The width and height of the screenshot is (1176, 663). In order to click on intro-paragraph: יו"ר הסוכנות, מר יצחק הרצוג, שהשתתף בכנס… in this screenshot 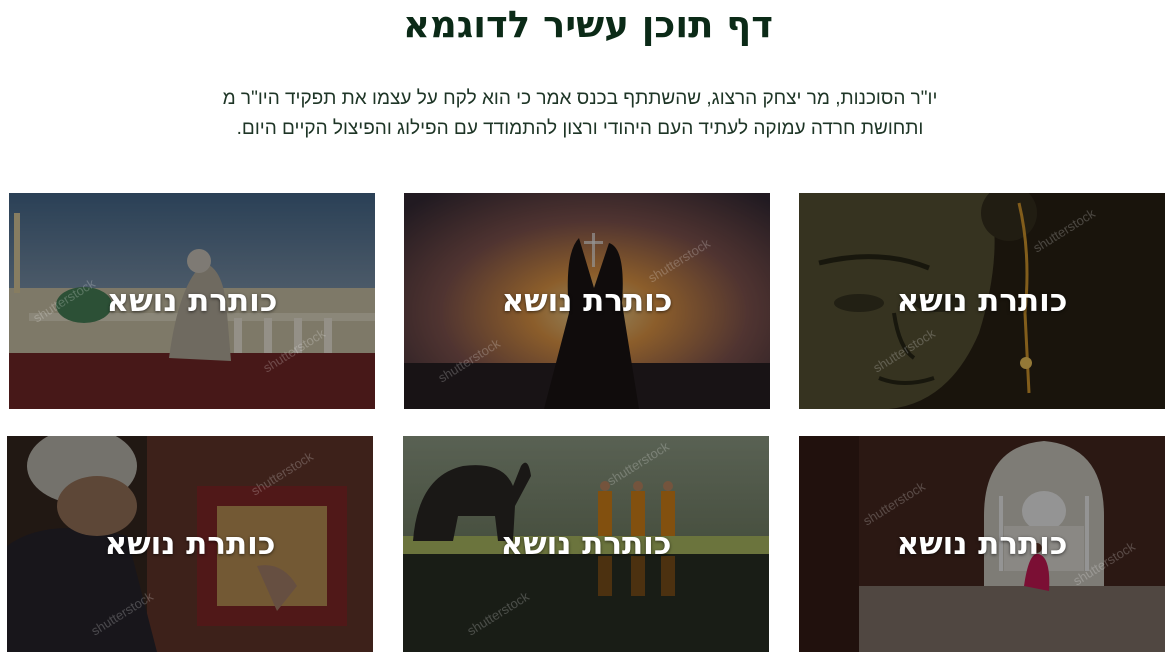, I will do `click(580, 114)`.